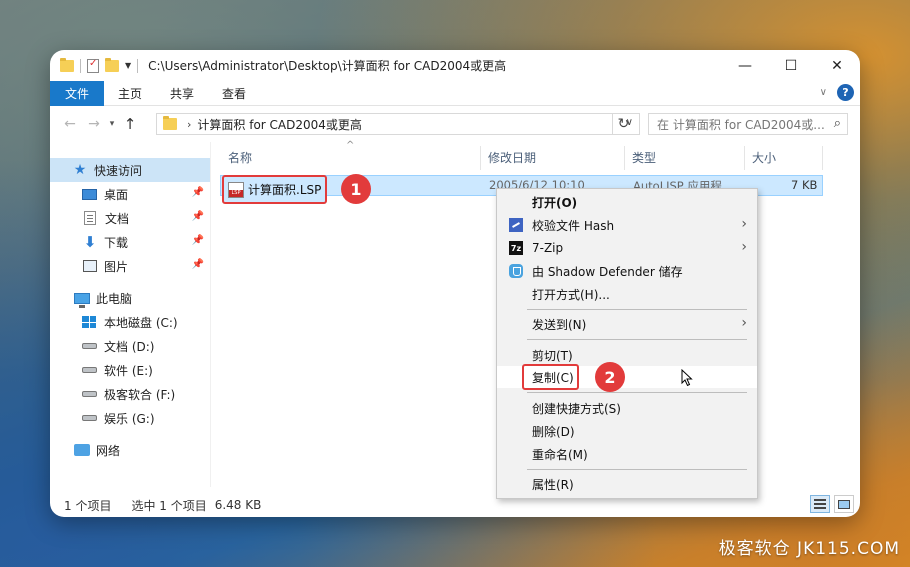 This screenshot has width=910, height=567. I want to click on back-button: ←, so click(70, 124).